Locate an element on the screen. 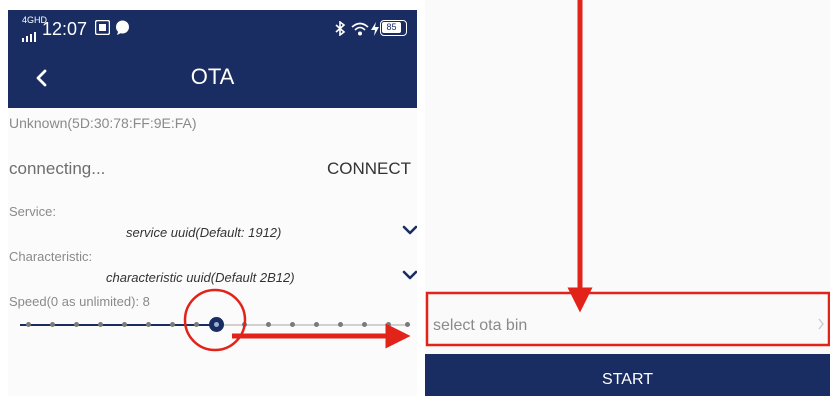  highlight-box is located at coordinates (627, 319).